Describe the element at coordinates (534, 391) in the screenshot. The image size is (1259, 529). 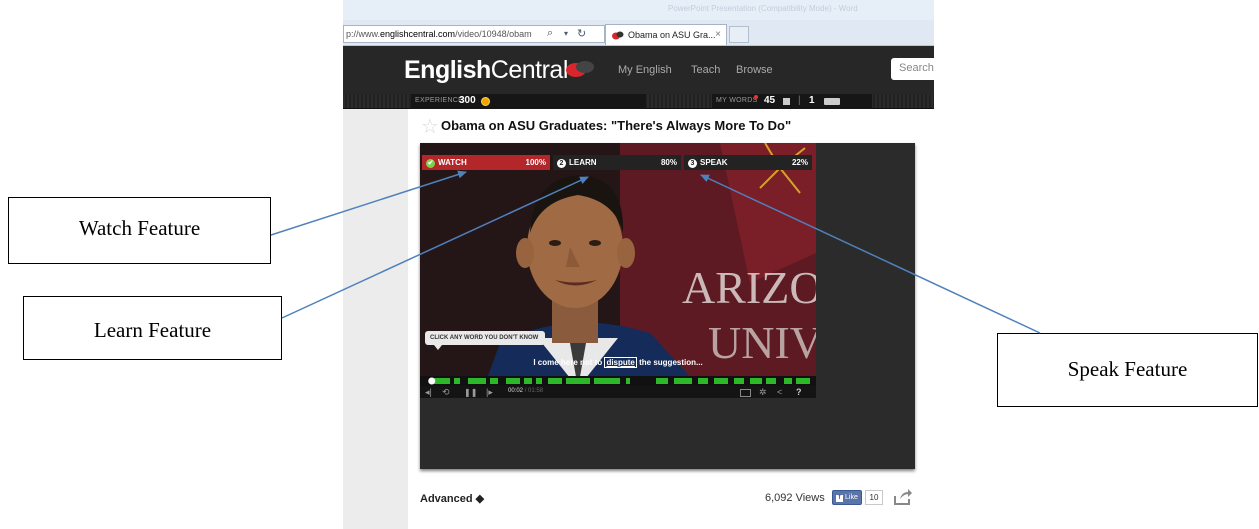
I see `time-duration: / 01:58` at that location.